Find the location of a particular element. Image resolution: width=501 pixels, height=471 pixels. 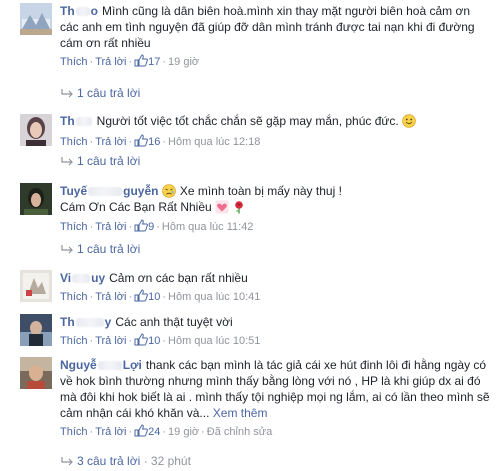

comment-time: Hôm qua lúc 10:51 is located at coordinates (214, 341).